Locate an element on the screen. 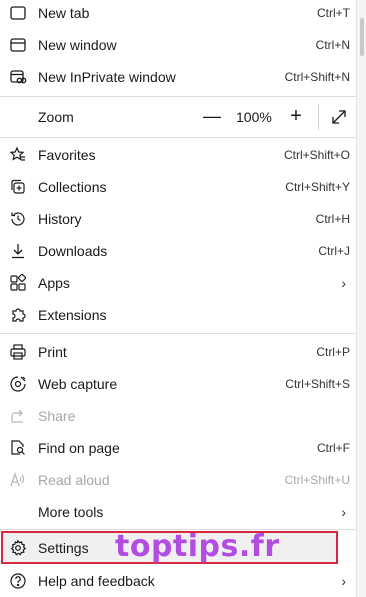 The image size is (366, 597). zoom-row: Zoom — 100% + is located at coordinates (178, 117).